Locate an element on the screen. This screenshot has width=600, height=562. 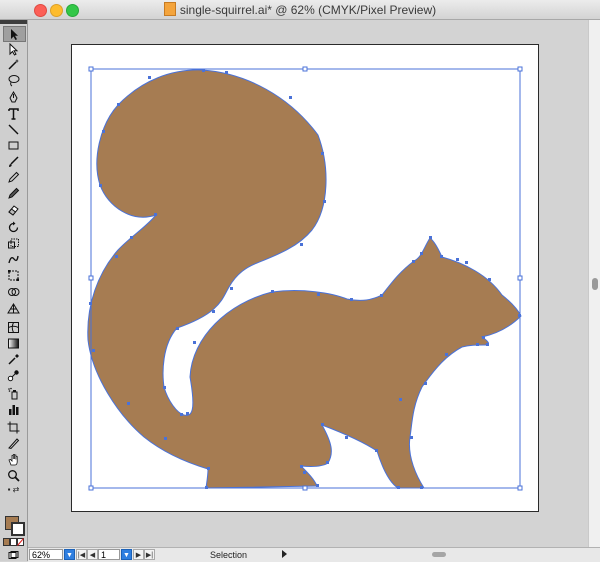
column-graph-tool is located at coordinates (13, 409).